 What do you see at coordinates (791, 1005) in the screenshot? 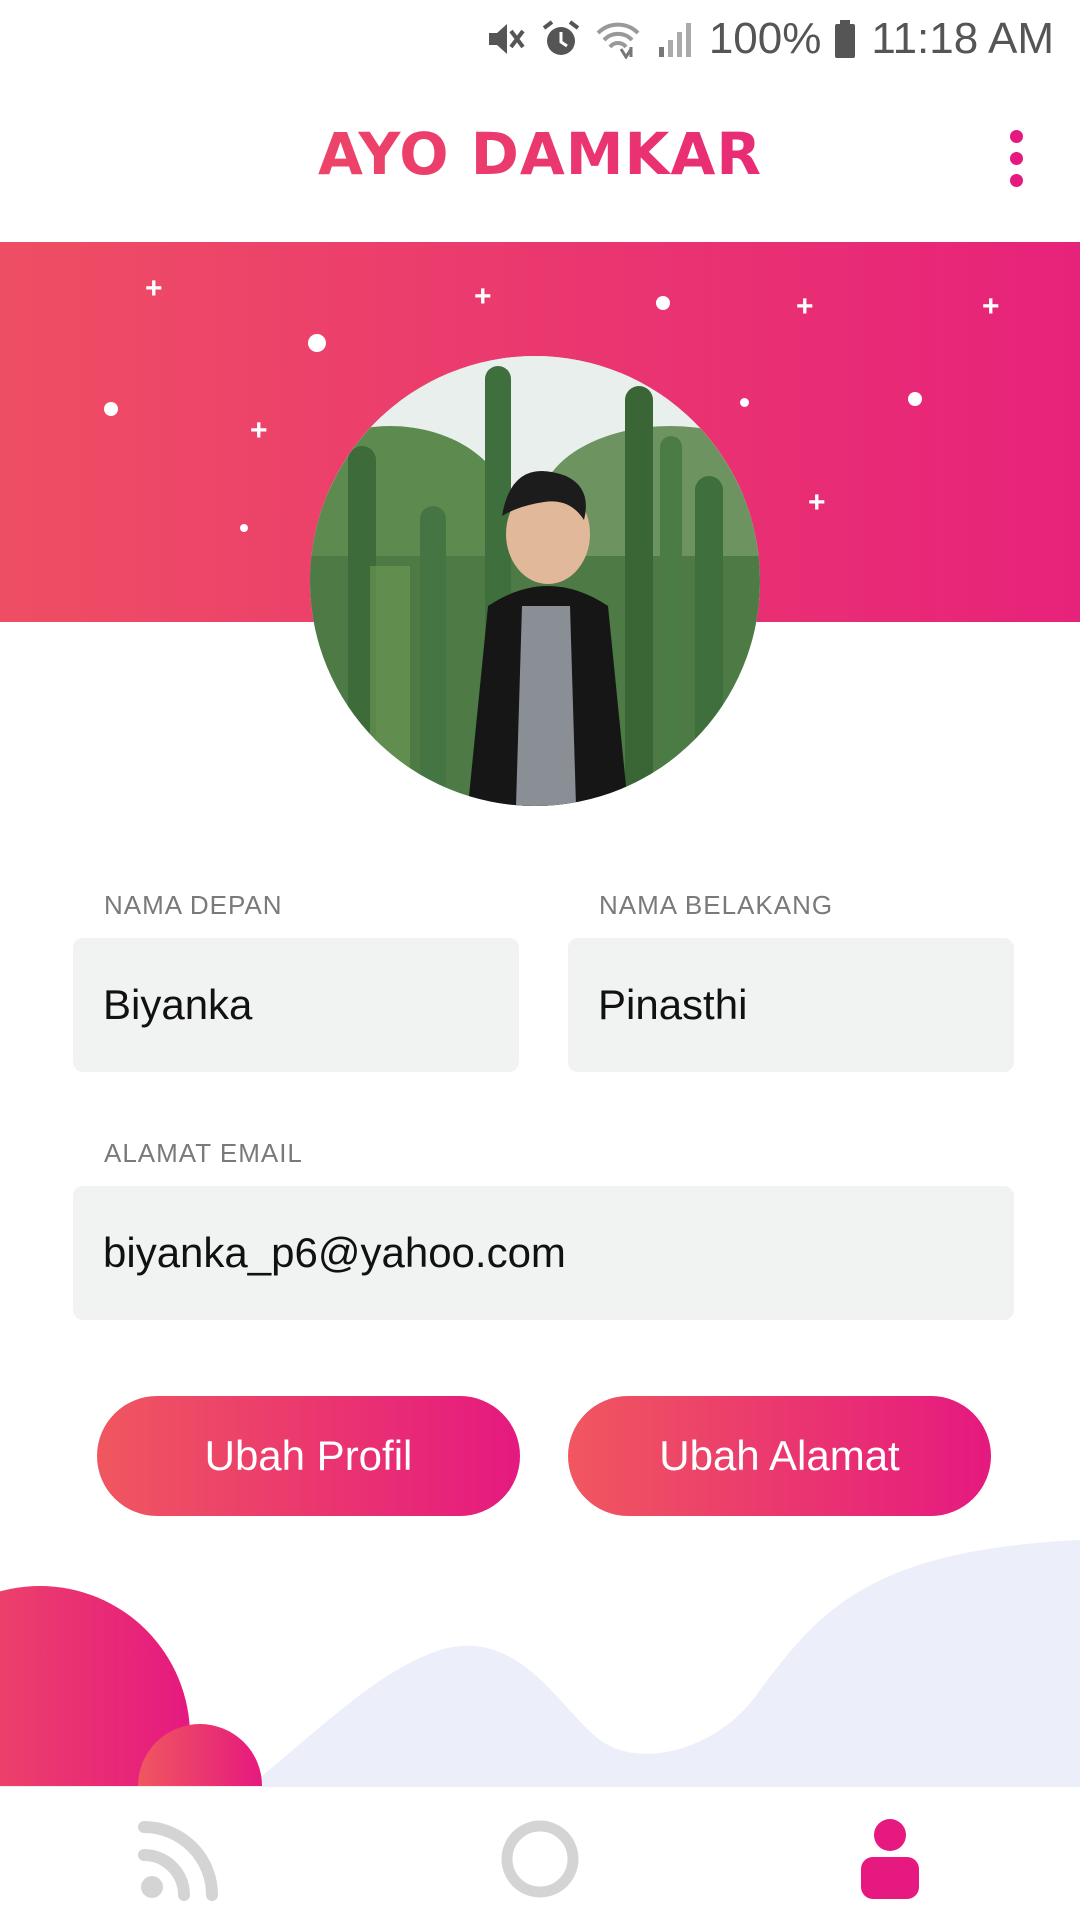
I see `last-name-field: Pinasthi` at bounding box center [791, 1005].